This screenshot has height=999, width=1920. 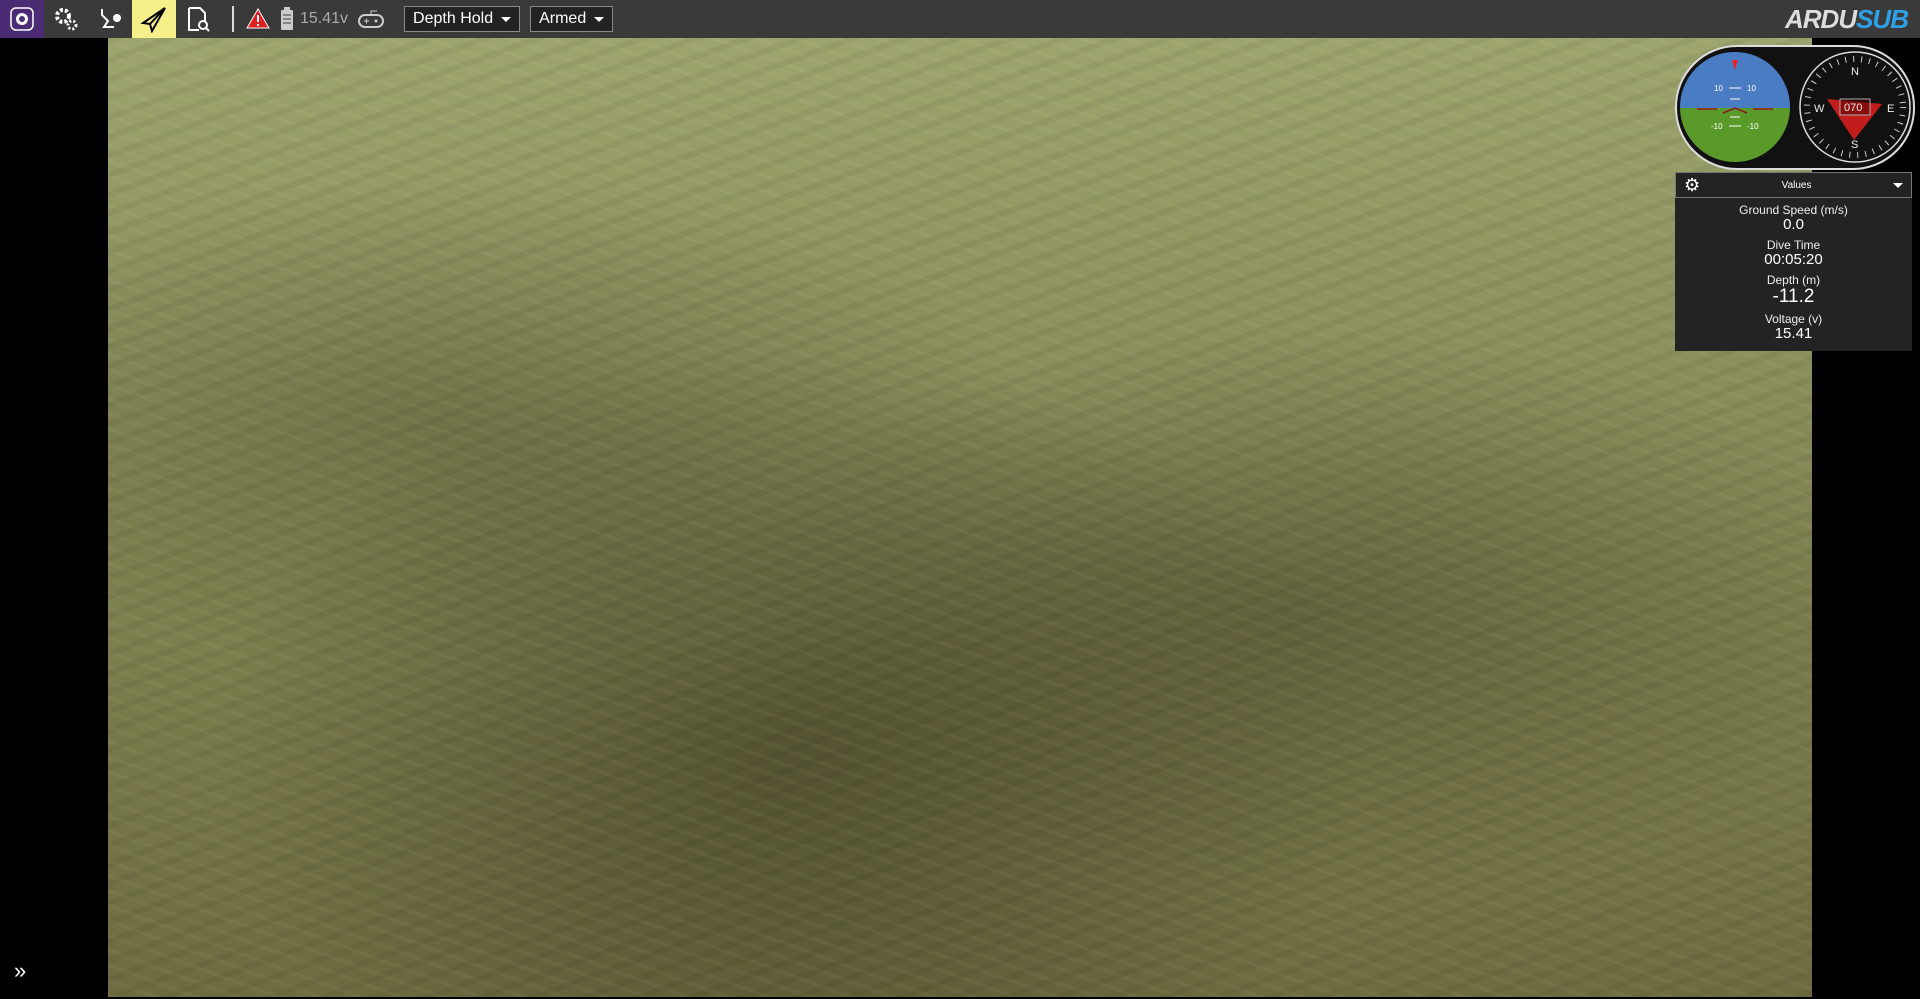 I want to click on compass-n: N, so click(x=1855, y=72).